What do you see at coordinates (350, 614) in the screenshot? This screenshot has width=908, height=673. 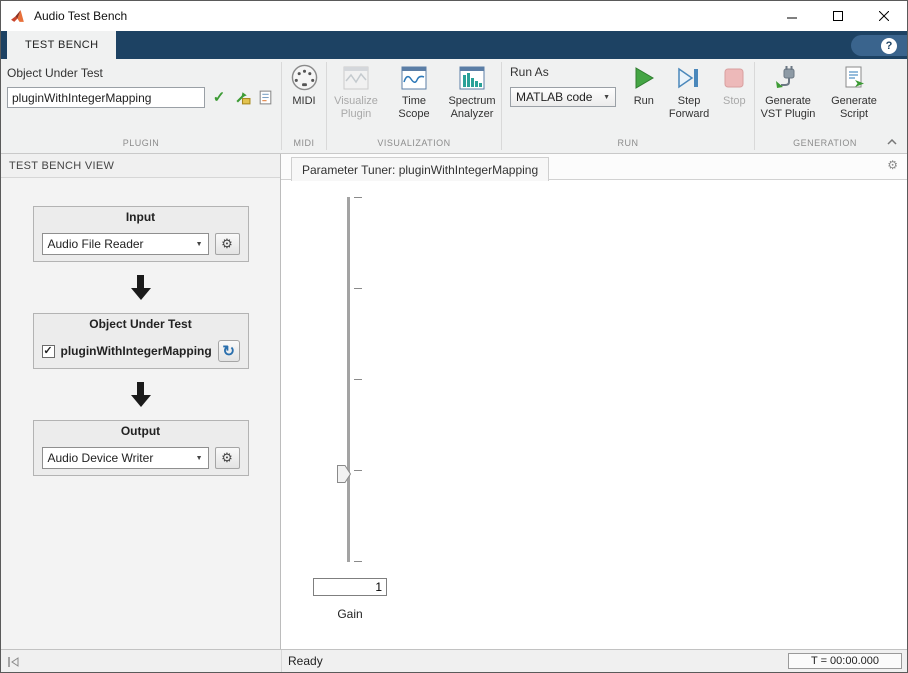 I see `gain-label: Gain` at bounding box center [350, 614].